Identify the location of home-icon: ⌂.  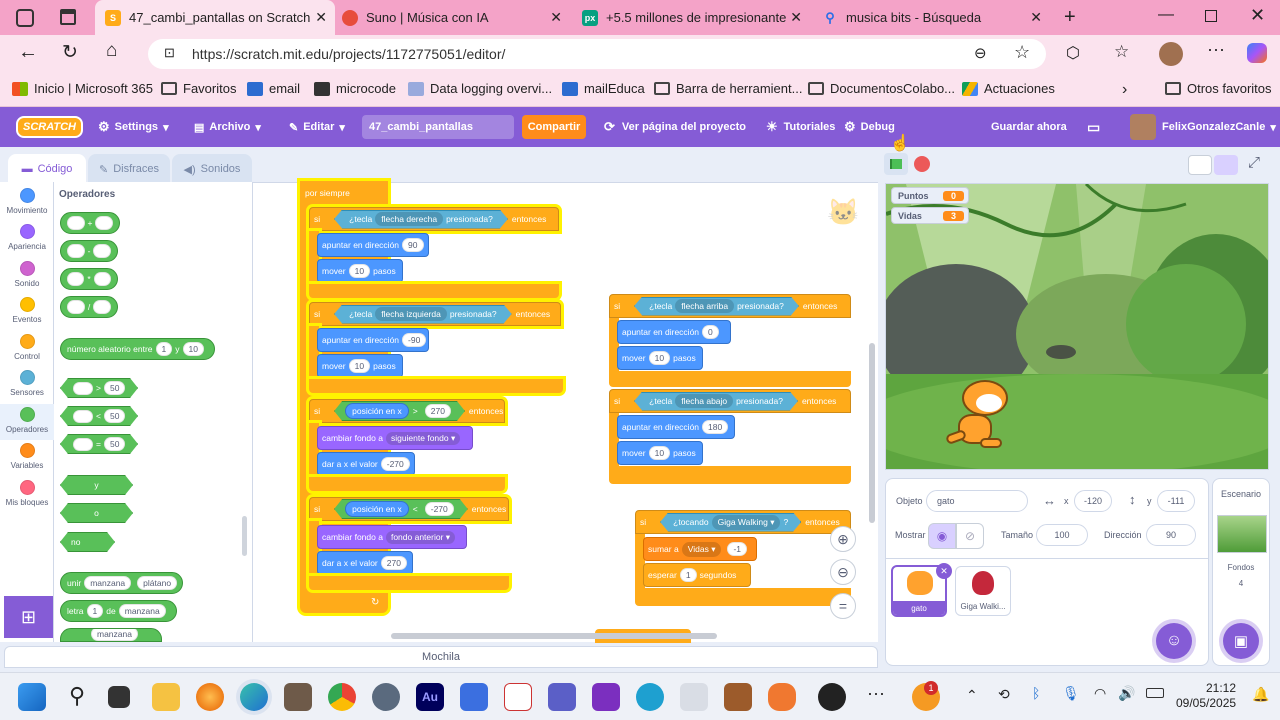
(111, 51).